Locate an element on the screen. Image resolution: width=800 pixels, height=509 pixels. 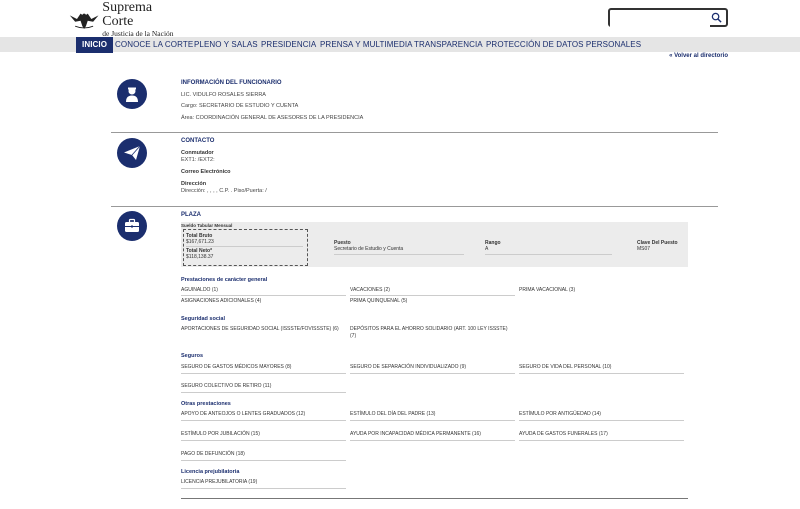
header: Suprema Corte de Justicia de la Nación is located at coordinates (400, 18).